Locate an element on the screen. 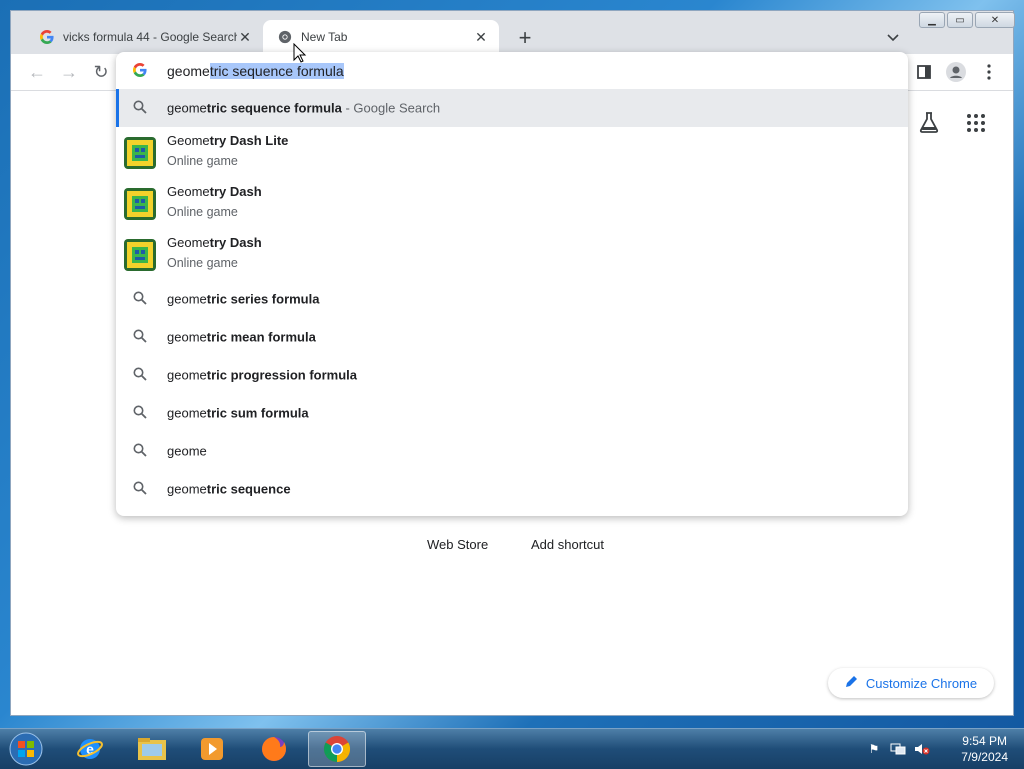 The width and height of the screenshot is (1024, 769). suggestion-text: geome is located at coordinates (187, 451).